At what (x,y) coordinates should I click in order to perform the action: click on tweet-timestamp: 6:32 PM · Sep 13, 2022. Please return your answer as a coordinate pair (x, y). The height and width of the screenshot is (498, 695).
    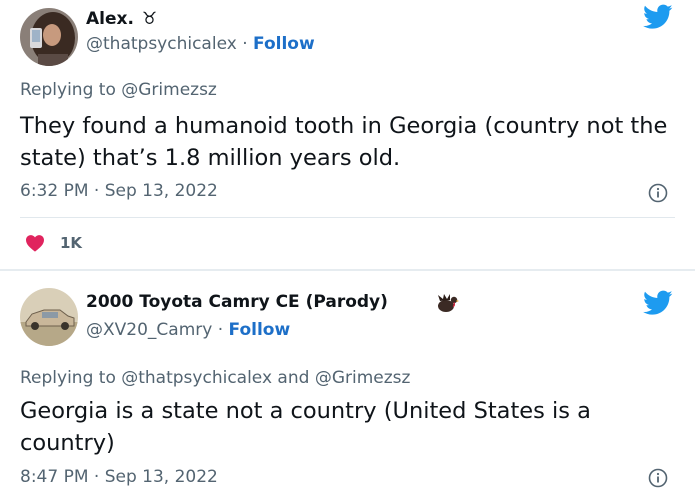
    Looking at the image, I should click on (119, 191).